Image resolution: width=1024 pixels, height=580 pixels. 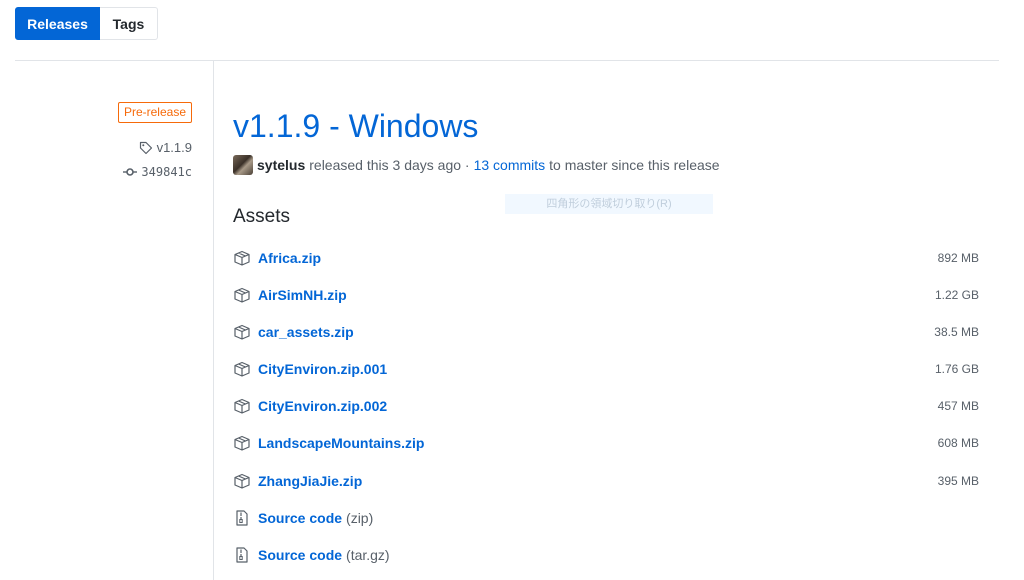 I want to click on source-code-targz-link: Source code (tar.gz), so click(x=324, y=555).